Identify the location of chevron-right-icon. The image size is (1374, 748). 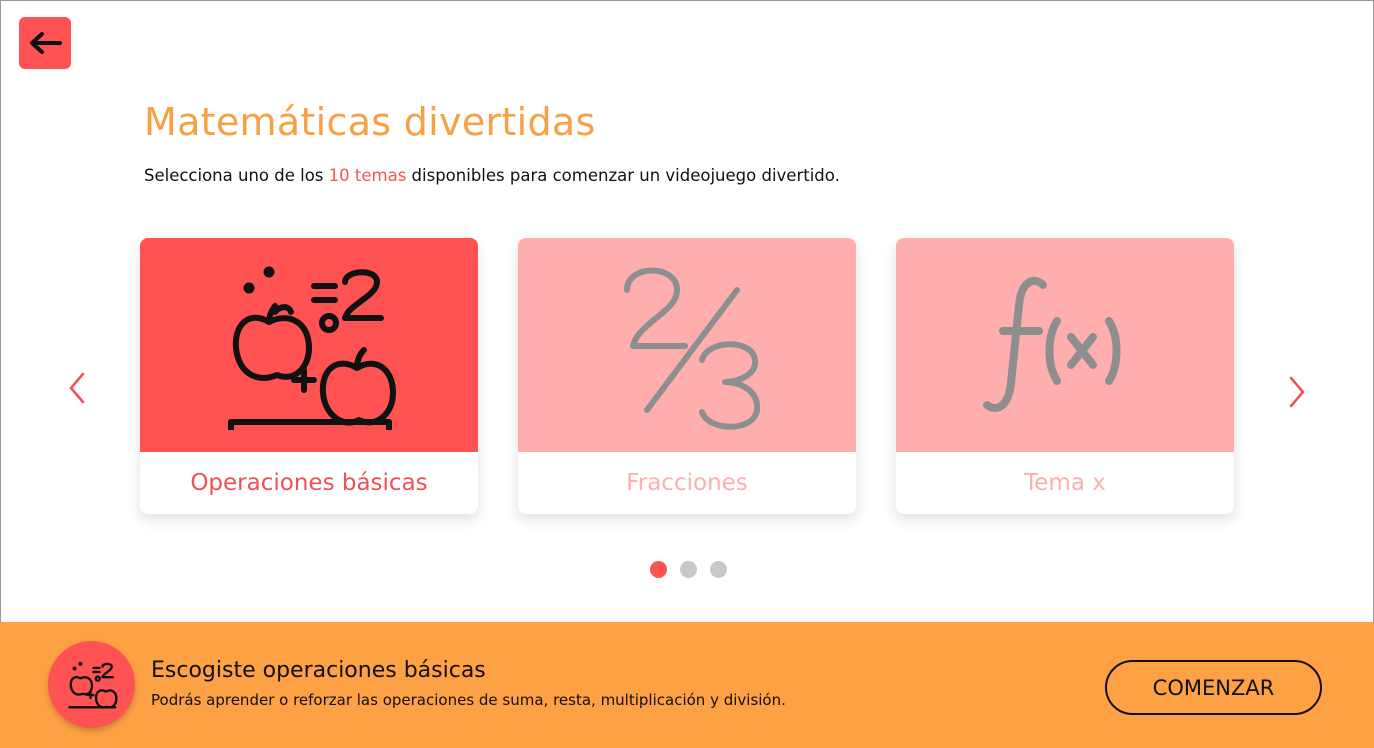
(1297, 392).